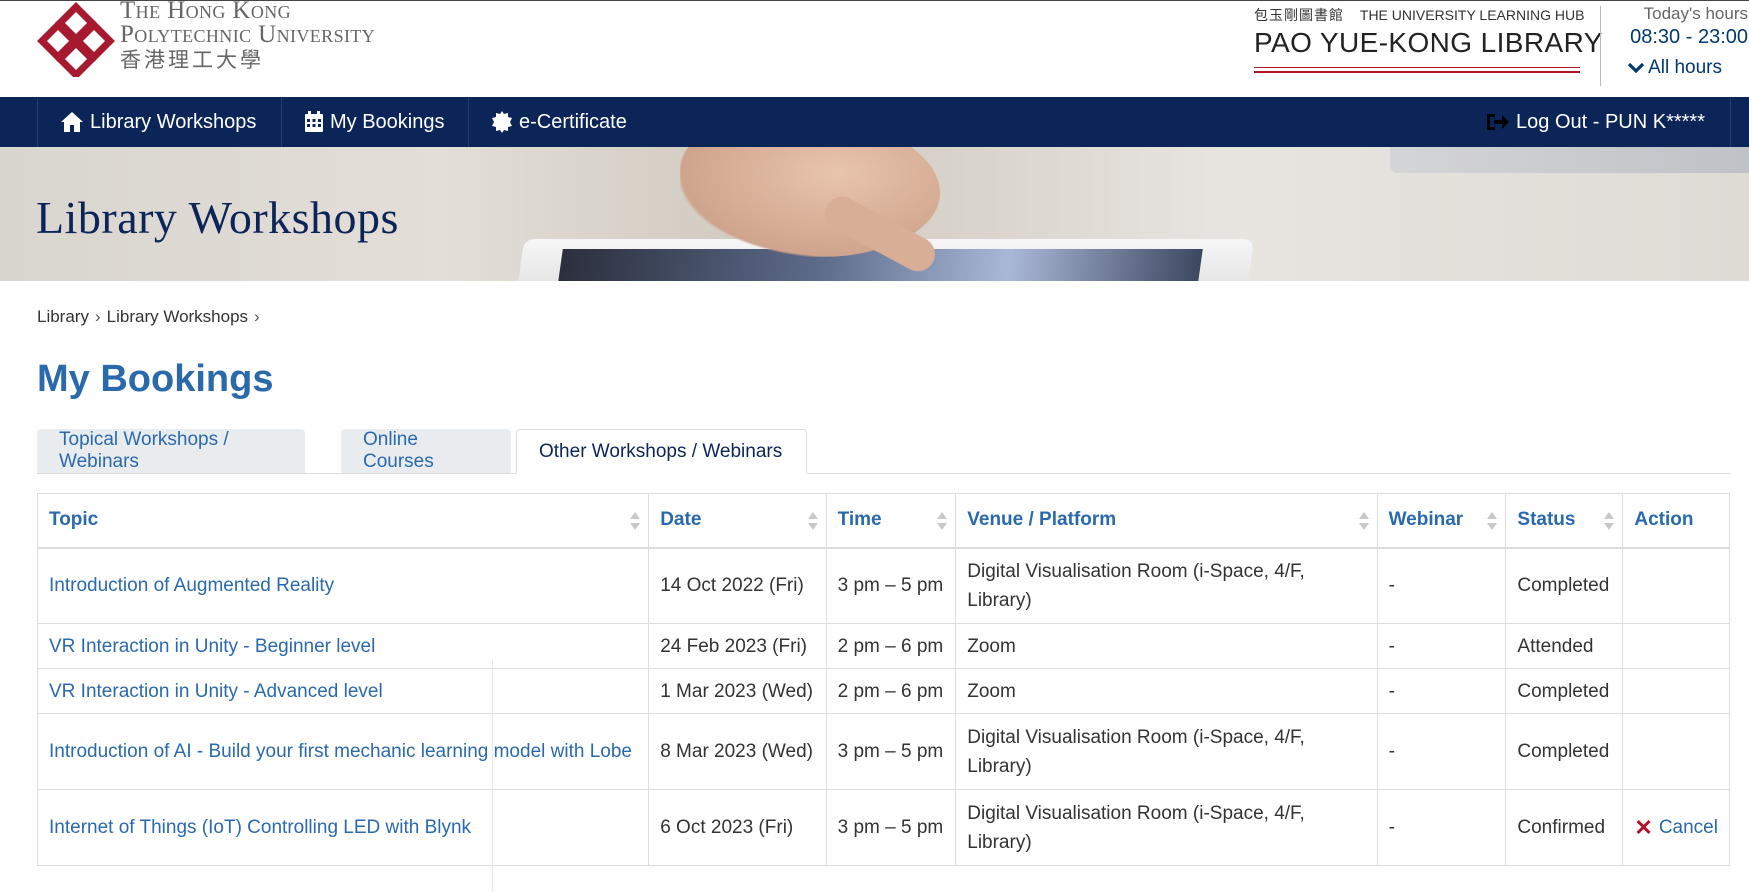  What do you see at coordinates (76, 39) in the screenshot?
I see `polyu-logo-icon` at bounding box center [76, 39].